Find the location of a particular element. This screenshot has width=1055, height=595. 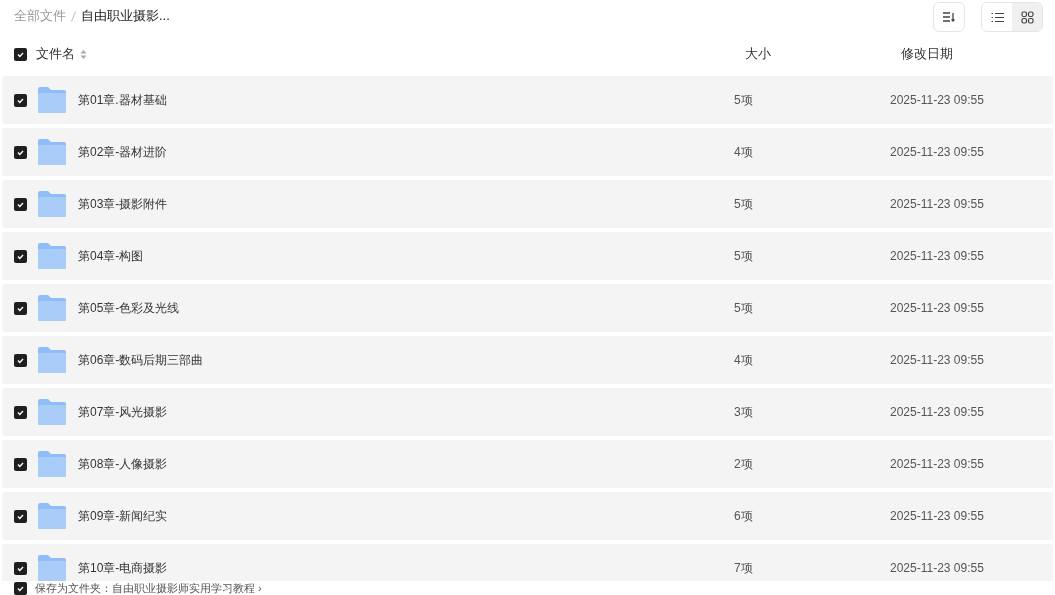

file-name: 第01章.器材基础 is located at coordinates (122, 100).